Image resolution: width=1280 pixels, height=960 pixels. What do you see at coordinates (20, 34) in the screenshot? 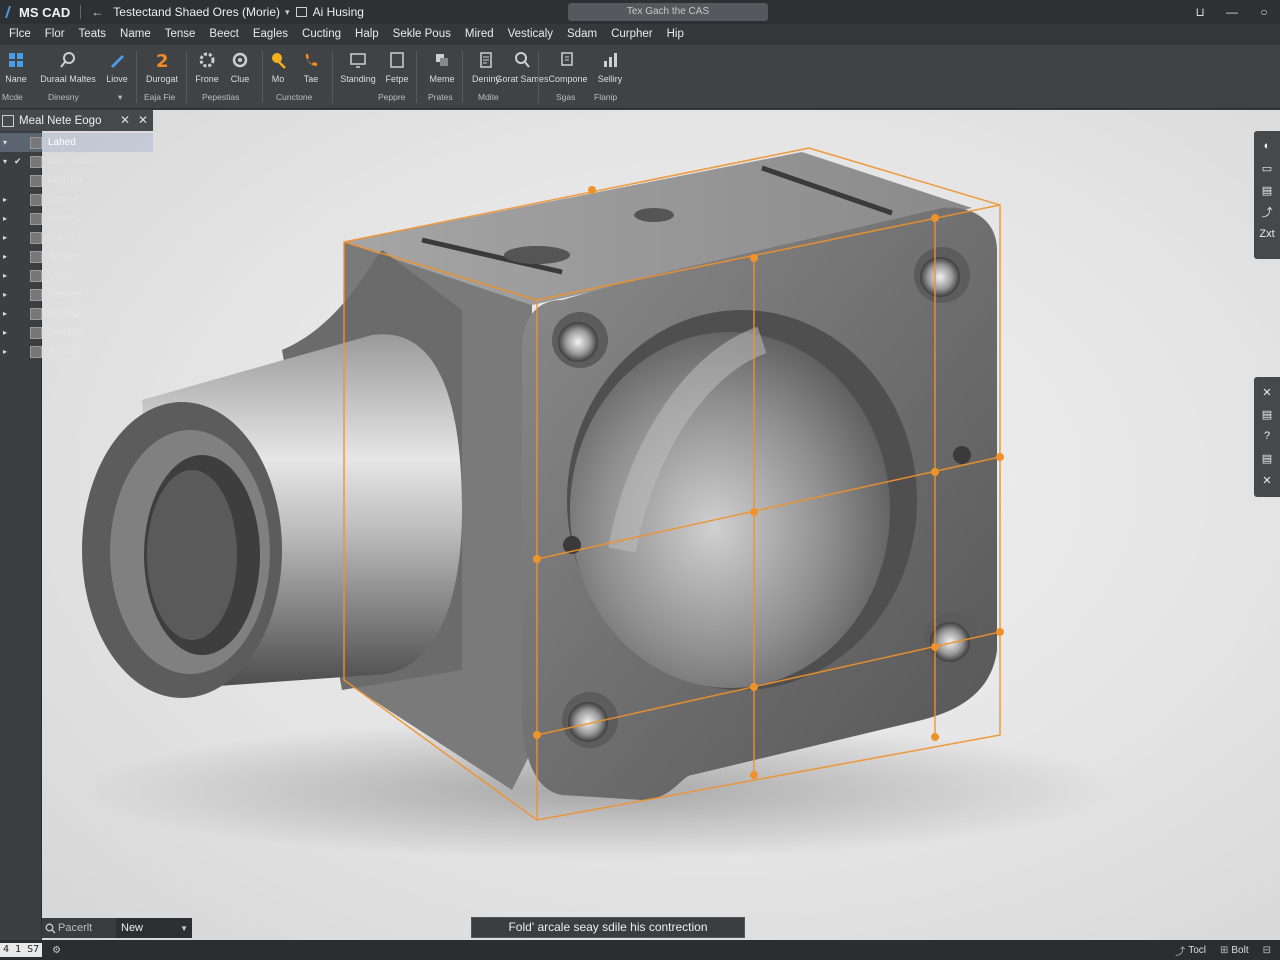
I see `menu-item: Flce` at bounding box center [20, 34].